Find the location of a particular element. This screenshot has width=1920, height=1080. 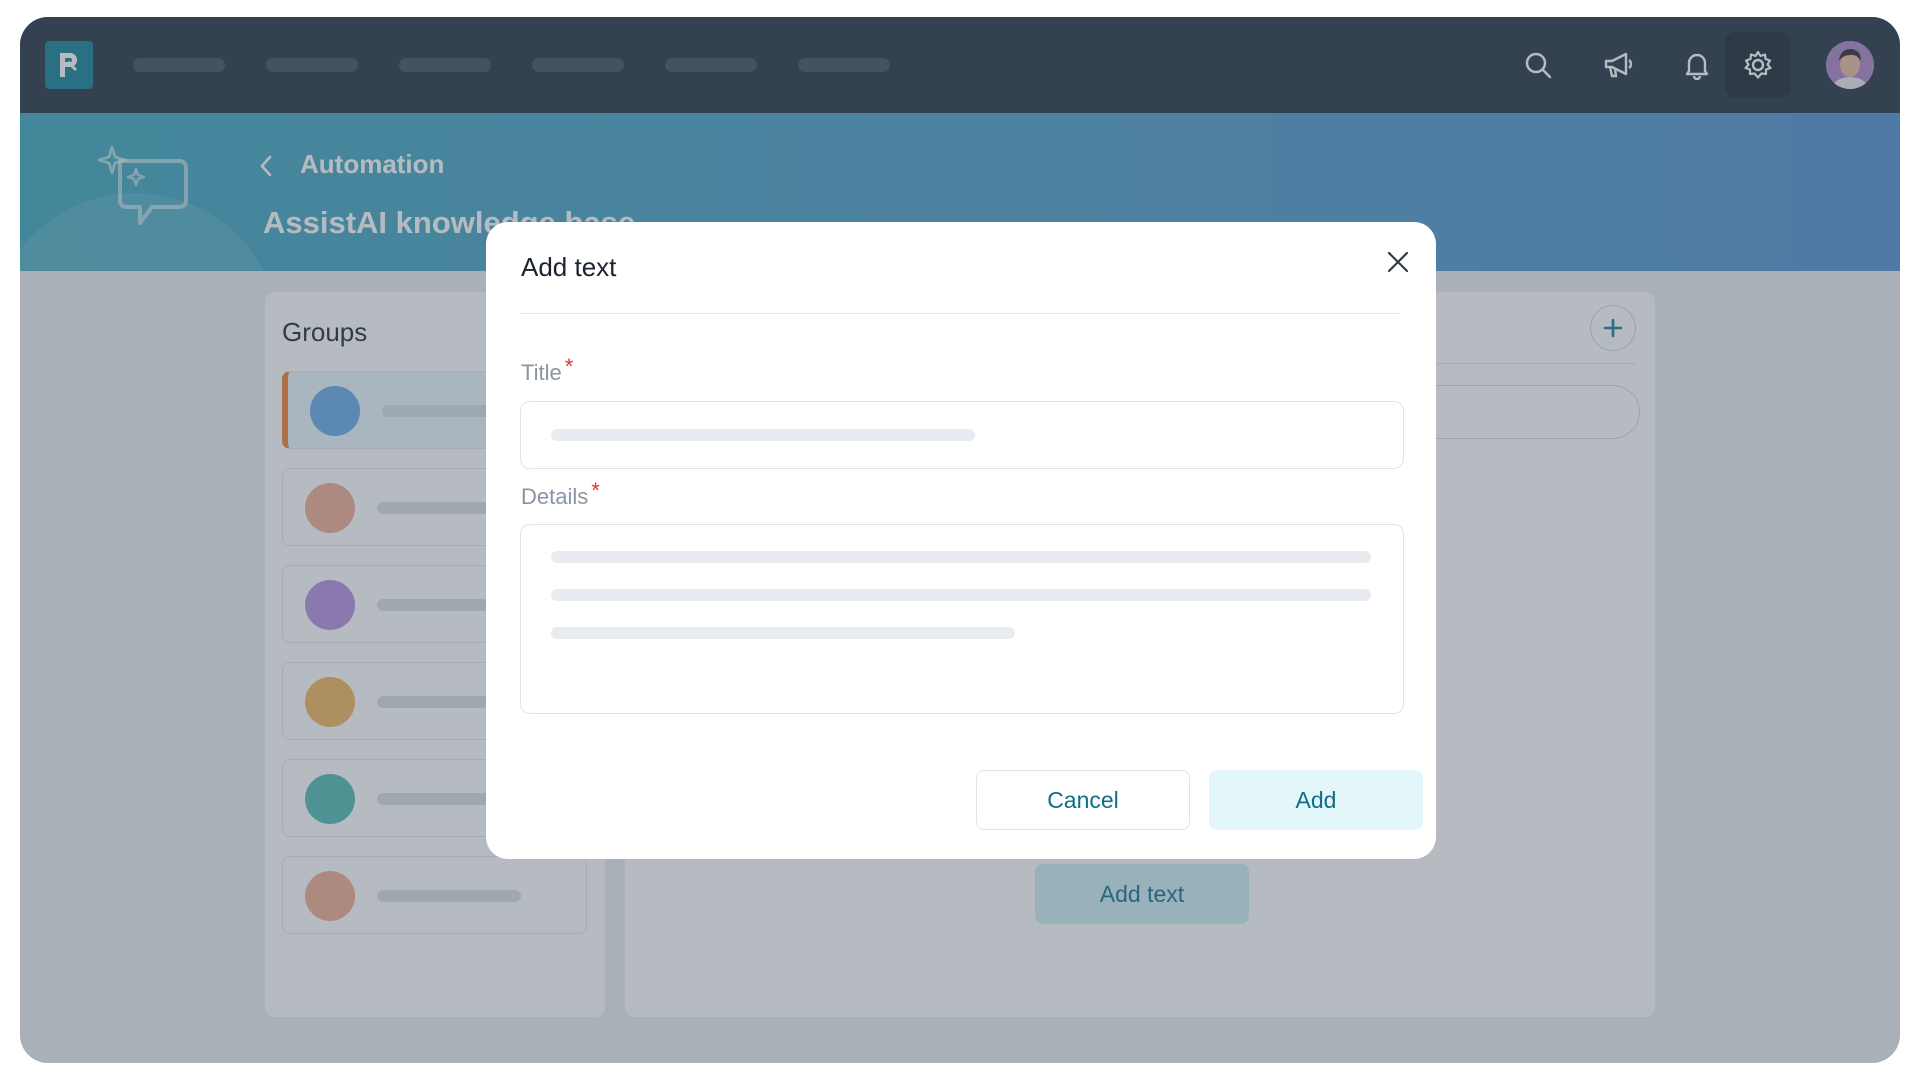

title-field-label: Title * is located at coordinates (547, 370).